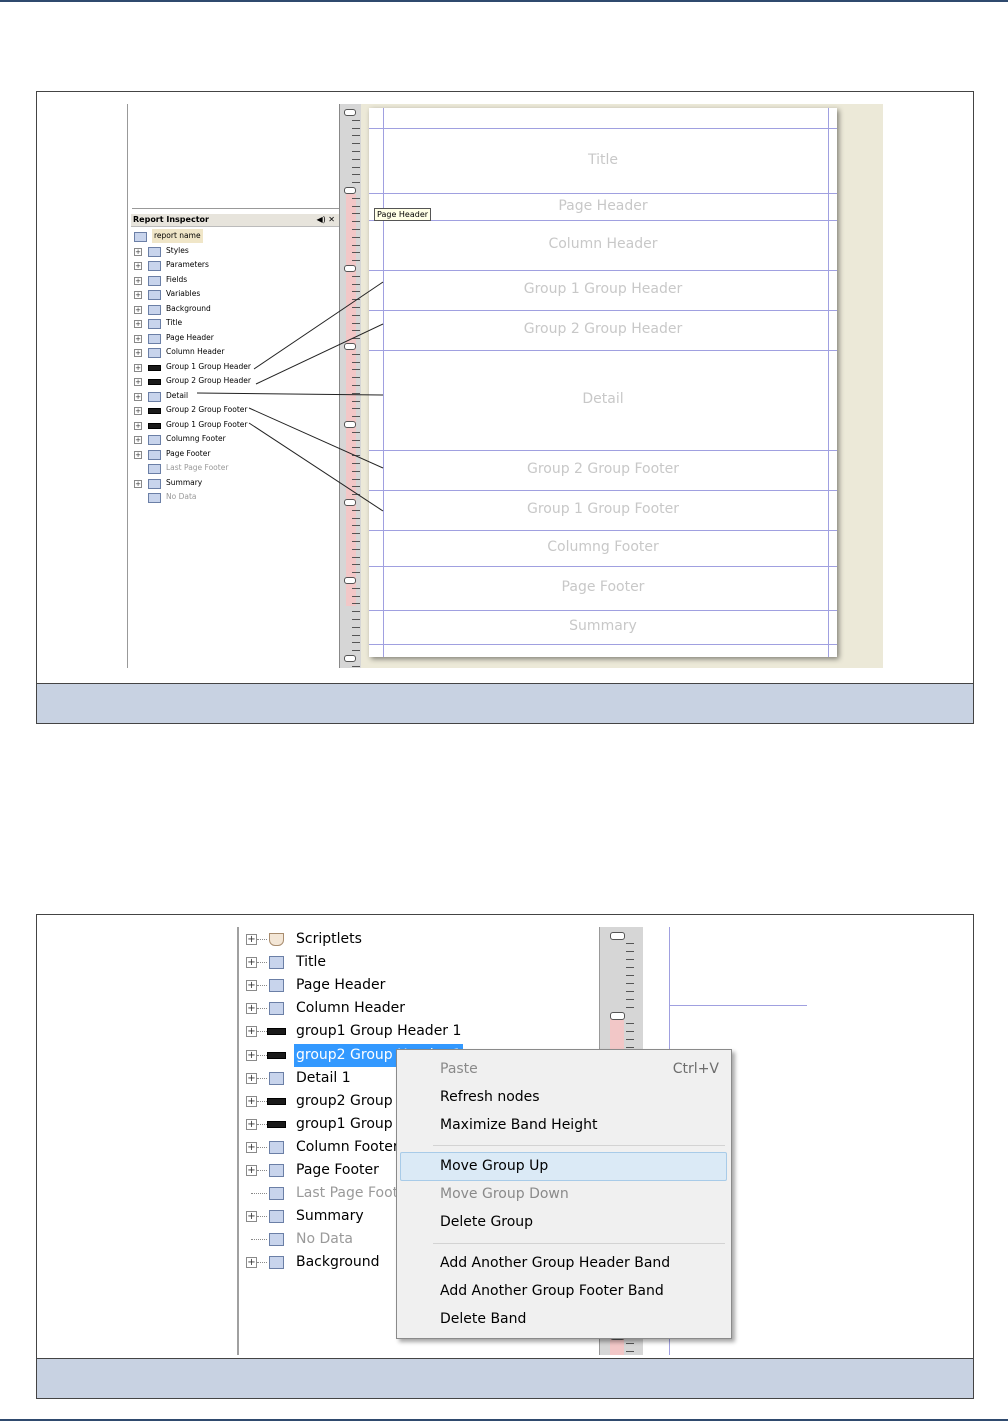  I want to click on scriptlets-icon, so click(276, 939).